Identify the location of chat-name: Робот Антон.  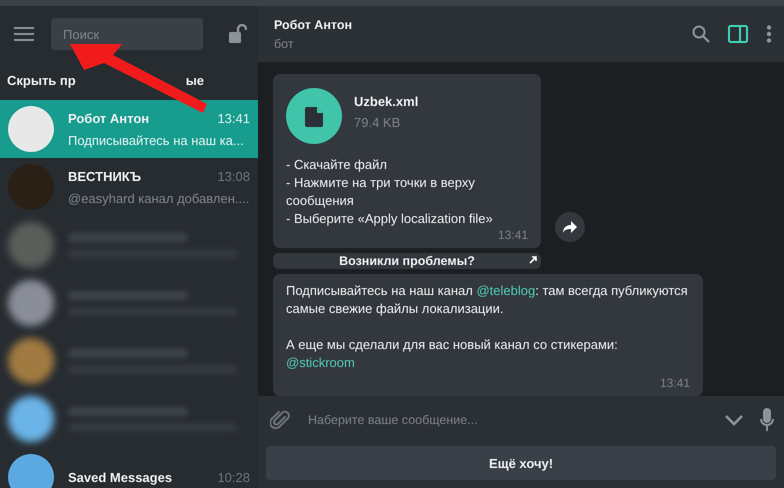
(109, 118).